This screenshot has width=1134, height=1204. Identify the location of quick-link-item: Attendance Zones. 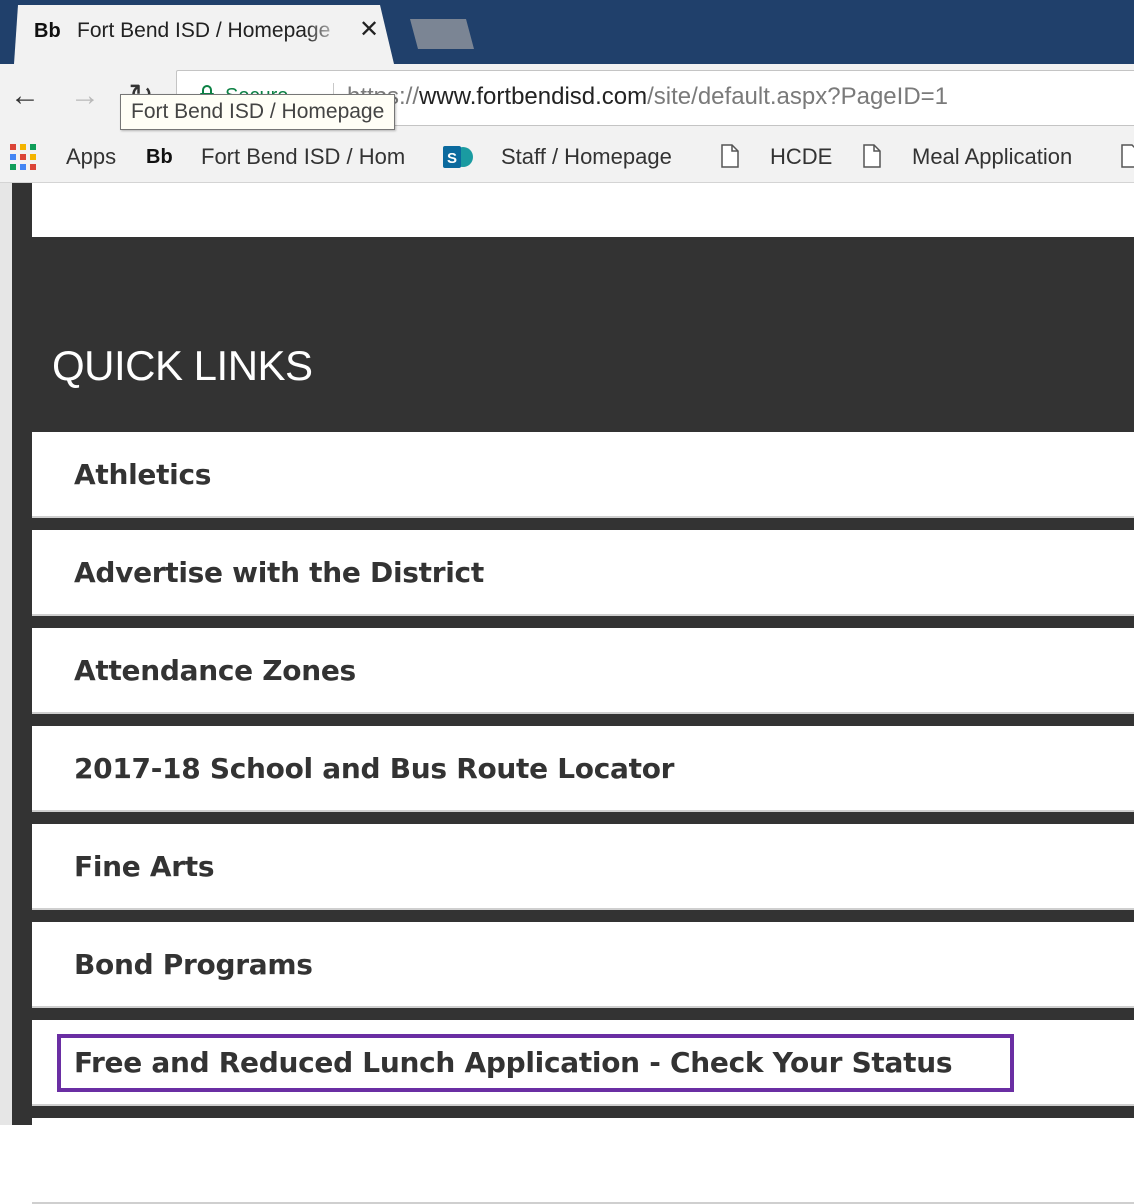
(583, 671).